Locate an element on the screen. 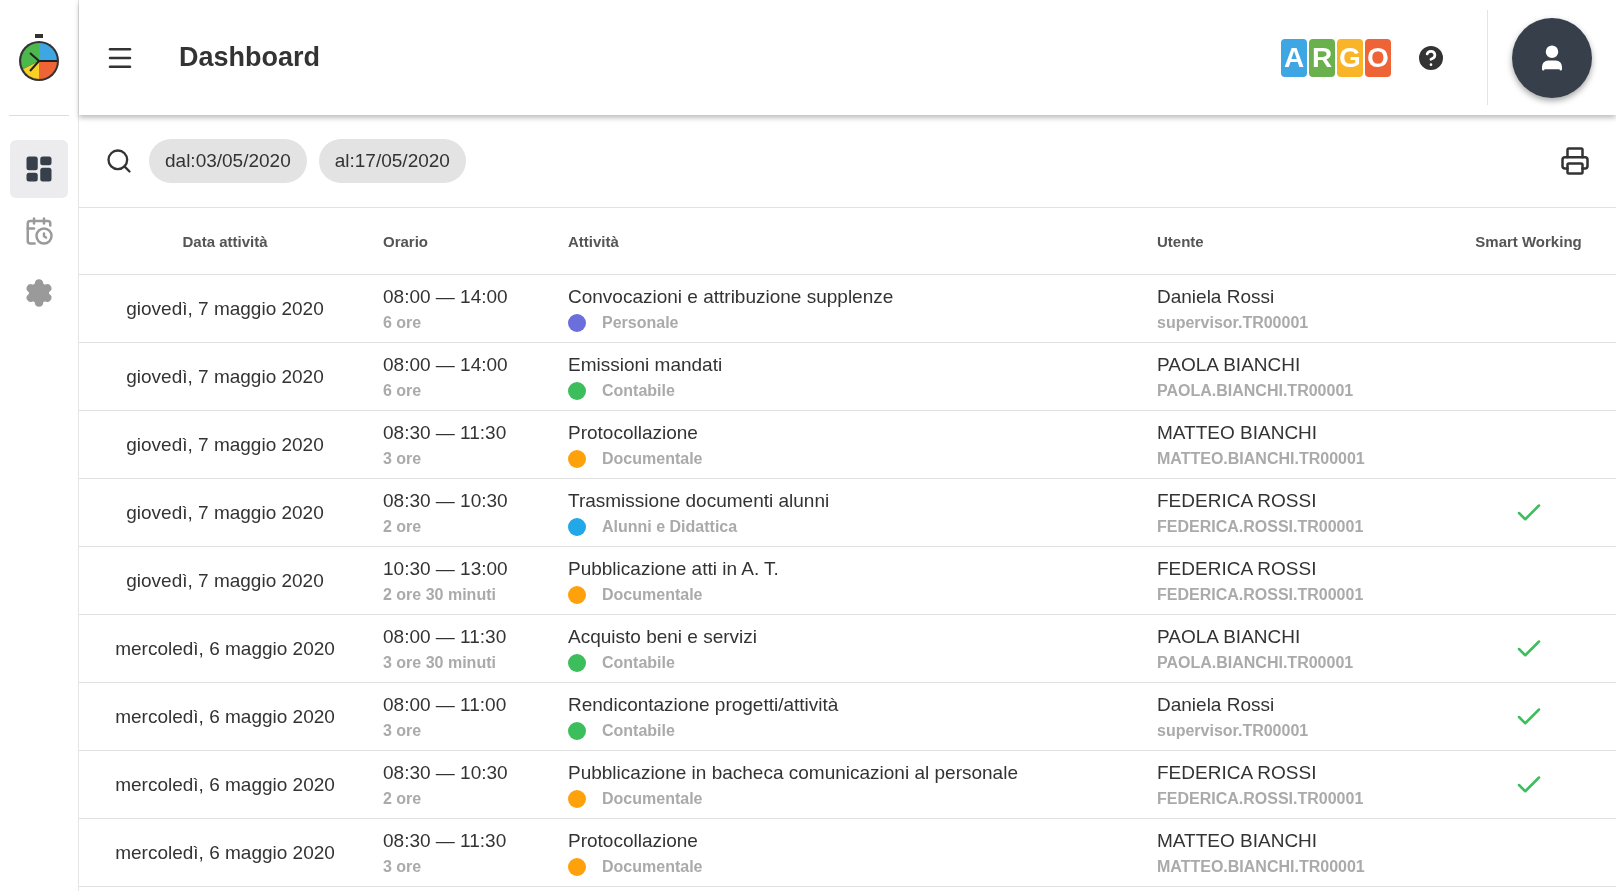 This screenshot has height=891, width=1616. avatar-button is located at coordinates (1552, 57).